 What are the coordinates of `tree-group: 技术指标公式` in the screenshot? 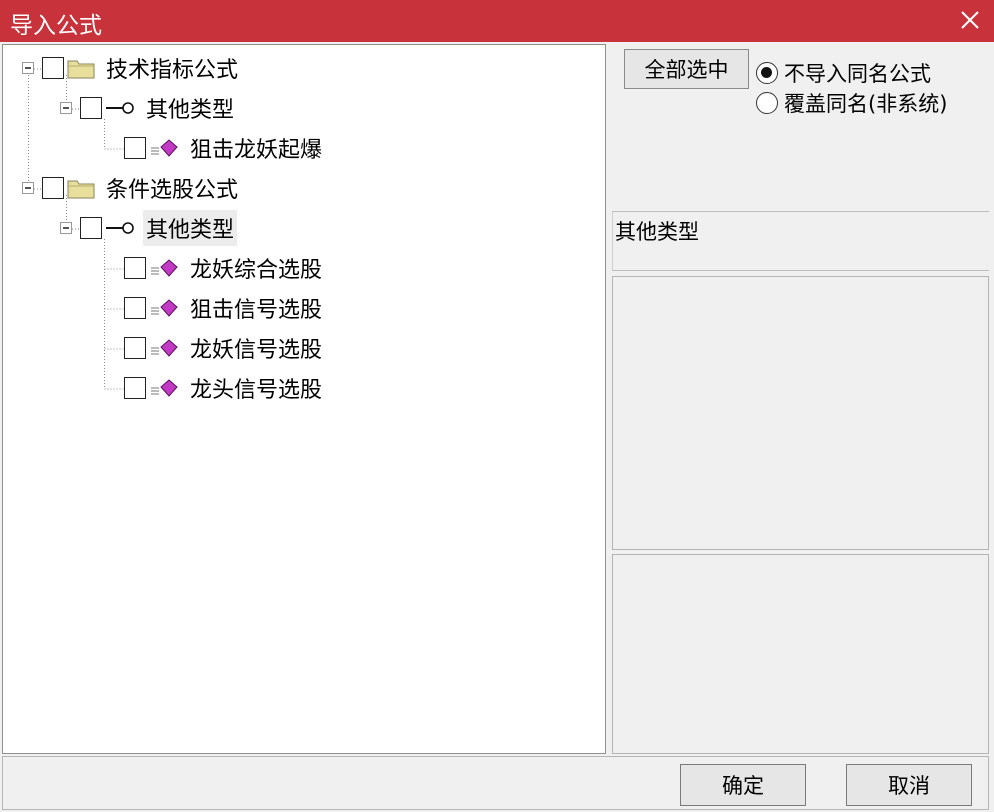 It's located at (131, 68).